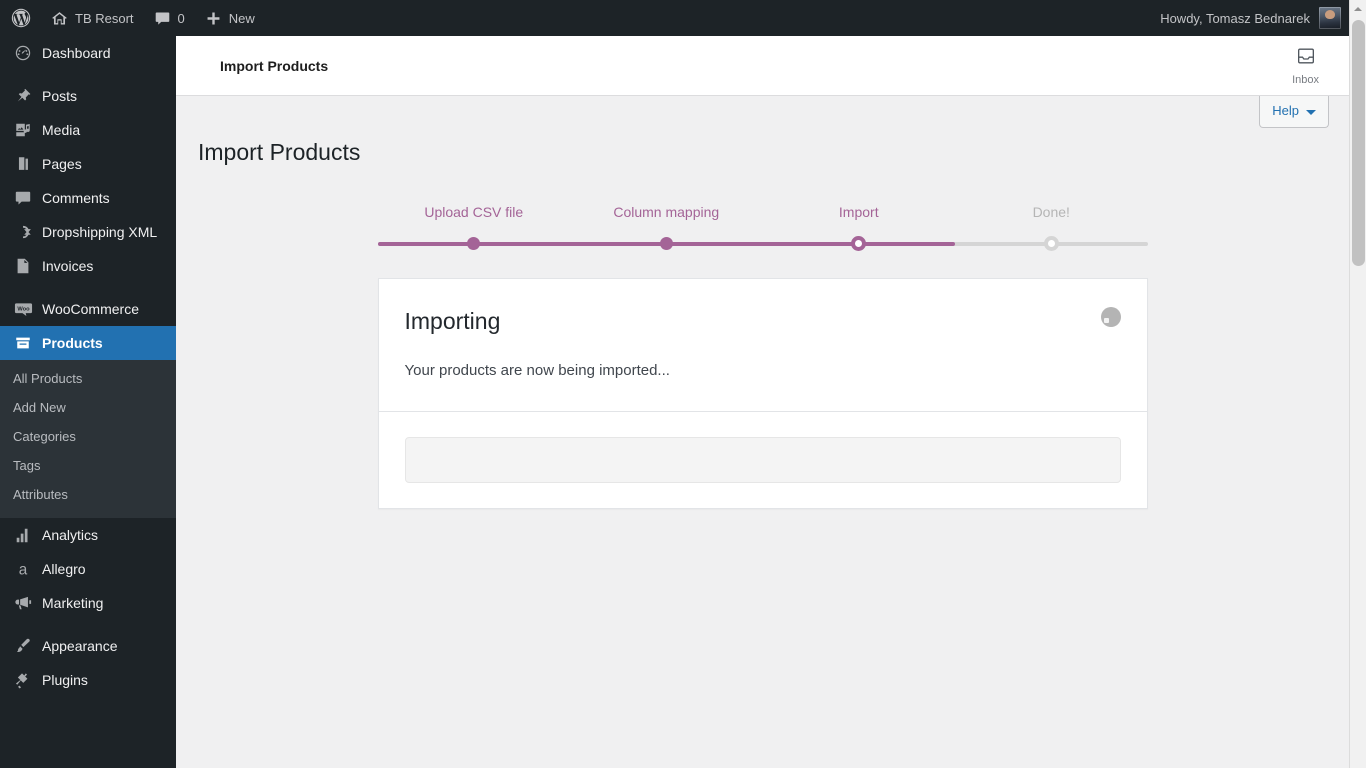 Image resolution: width=1366 pixels, height=768 pixels. I want to click on svg-text: Woo, so click(23, 309).